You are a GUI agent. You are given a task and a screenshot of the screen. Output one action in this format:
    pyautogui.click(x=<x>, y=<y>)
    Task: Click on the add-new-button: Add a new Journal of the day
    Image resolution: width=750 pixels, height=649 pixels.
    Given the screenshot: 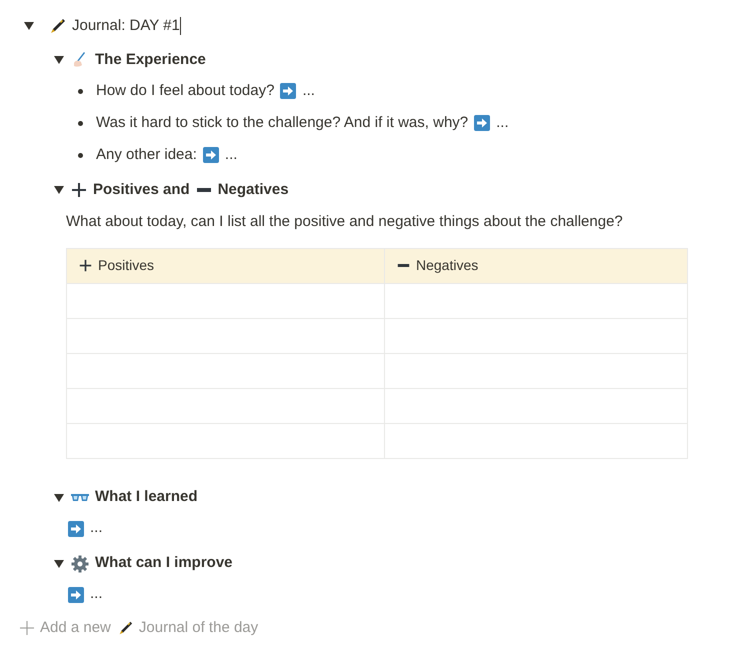 What is the action you would take?
    pyautogui.click(x=139, y=627)
    